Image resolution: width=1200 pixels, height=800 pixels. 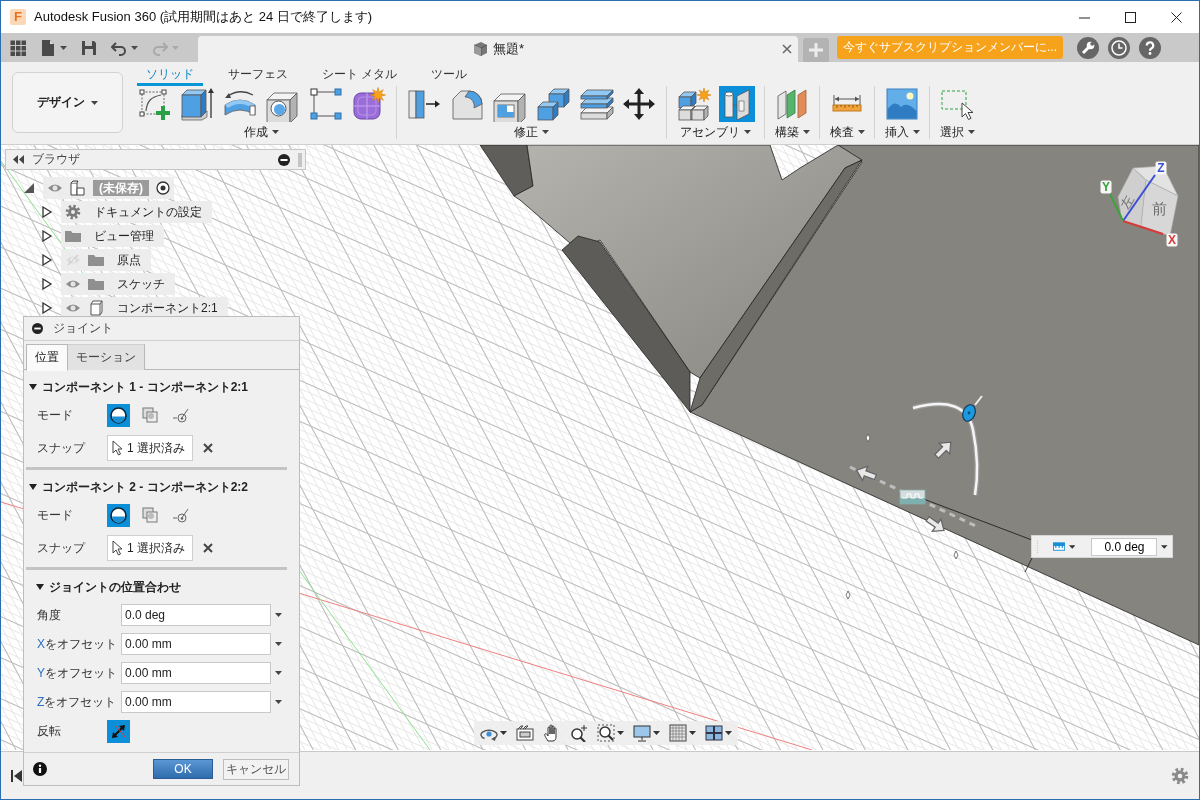 What do you see at coordinates (847, 132) in the screenshot?
I see `tool-group-menu: 検査` at bounding box center [847, 132].